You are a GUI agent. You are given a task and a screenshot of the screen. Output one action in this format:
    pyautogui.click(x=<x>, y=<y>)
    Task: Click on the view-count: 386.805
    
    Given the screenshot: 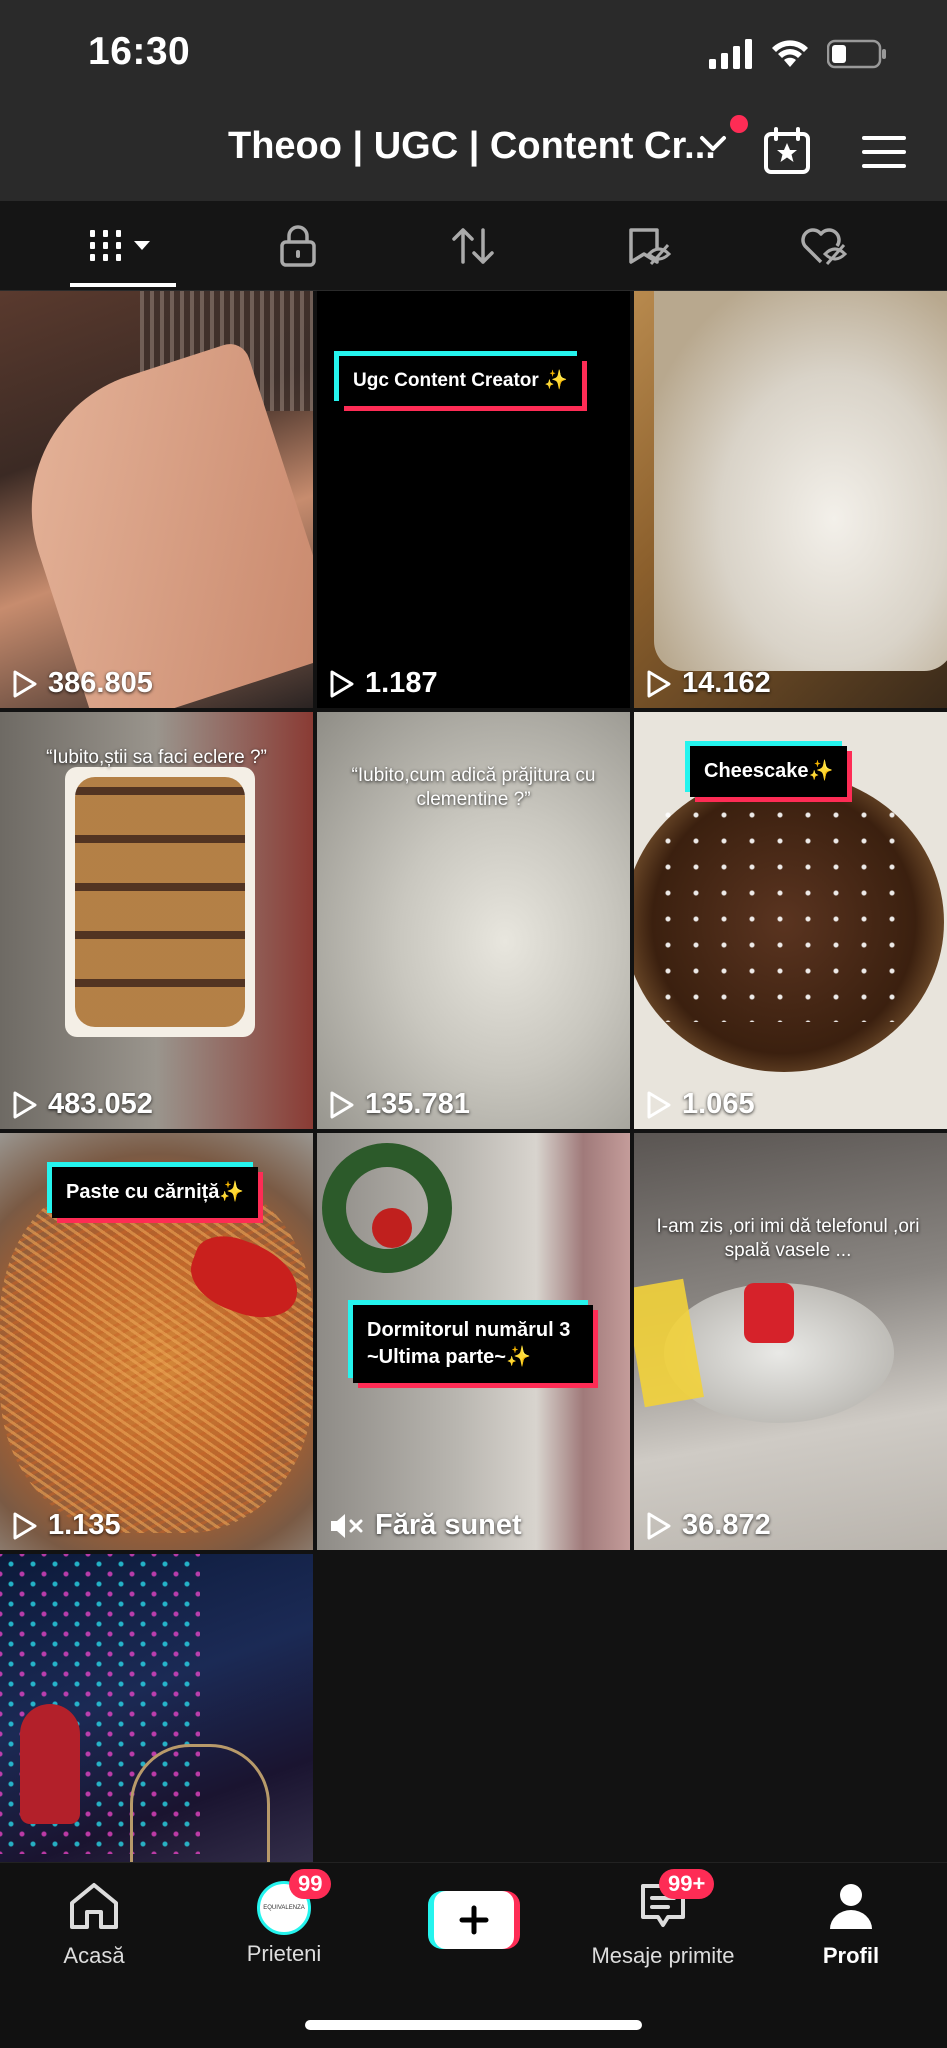 What is the action you would take?
    pyautogui.click(x=82, y=683)
    